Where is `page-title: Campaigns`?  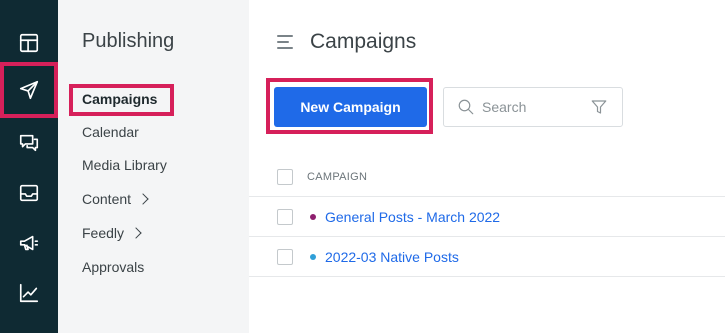 page-title: Campaigns is located at coordinates (363, 41).